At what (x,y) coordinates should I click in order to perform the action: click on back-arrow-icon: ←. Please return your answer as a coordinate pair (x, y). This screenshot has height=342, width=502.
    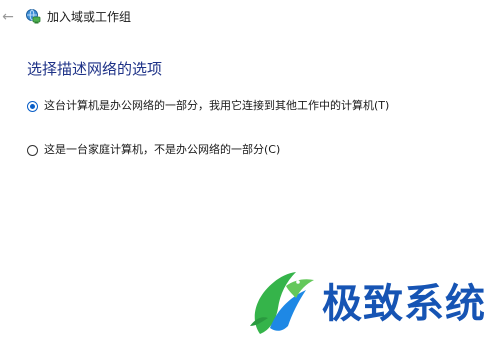
    Looking at the image, I should click on (8, 17).